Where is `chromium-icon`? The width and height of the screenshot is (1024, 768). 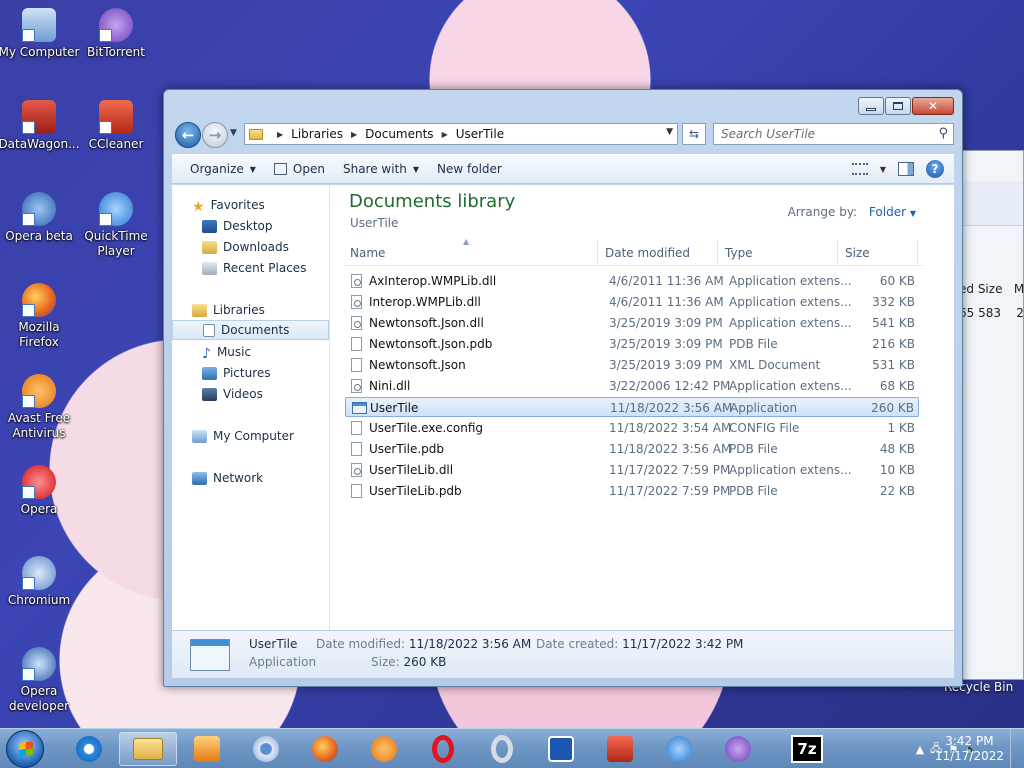 chromium-icon is located at coordinates (39, 573).